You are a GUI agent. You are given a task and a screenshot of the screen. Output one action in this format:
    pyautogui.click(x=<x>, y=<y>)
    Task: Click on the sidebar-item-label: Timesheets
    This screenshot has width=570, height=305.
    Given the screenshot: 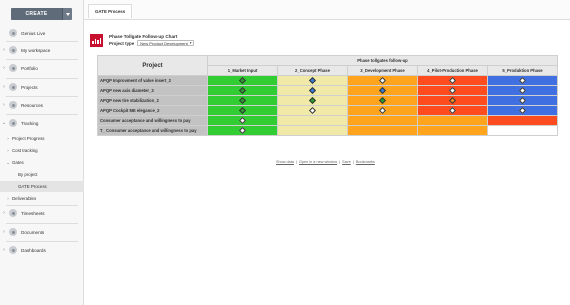 What is the action you would take?
    pyautogui.click(x=33, y=213)
    